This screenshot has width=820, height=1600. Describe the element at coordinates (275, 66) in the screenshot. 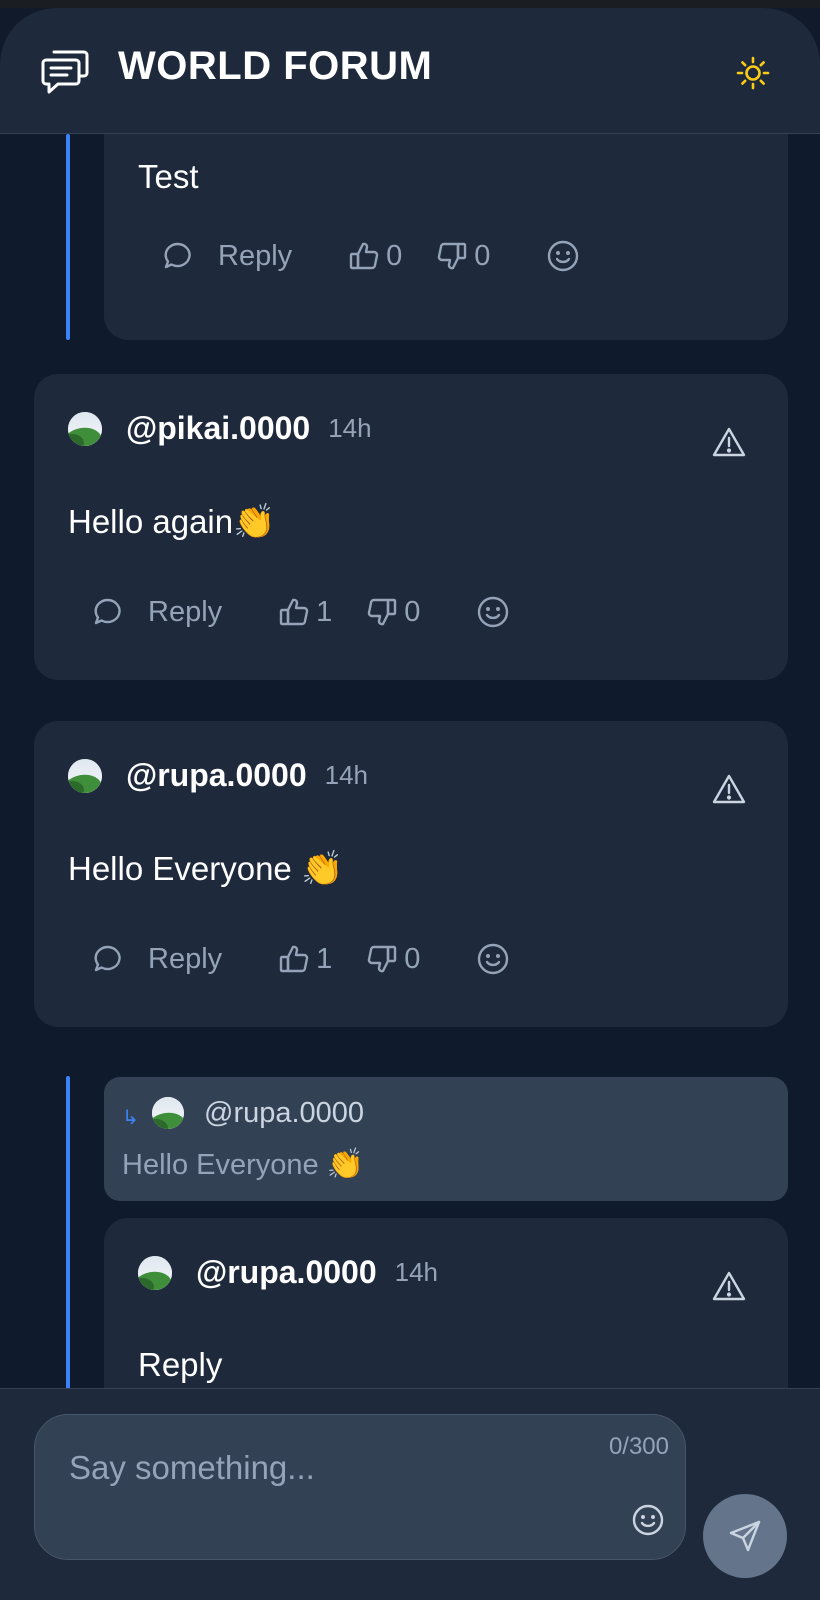

I see `app-title: WORLD FORUM` at that location.